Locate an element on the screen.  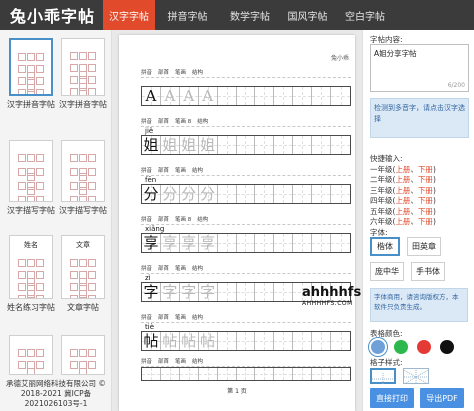
trace-cell: 享 is located at coordinates (208, 243).